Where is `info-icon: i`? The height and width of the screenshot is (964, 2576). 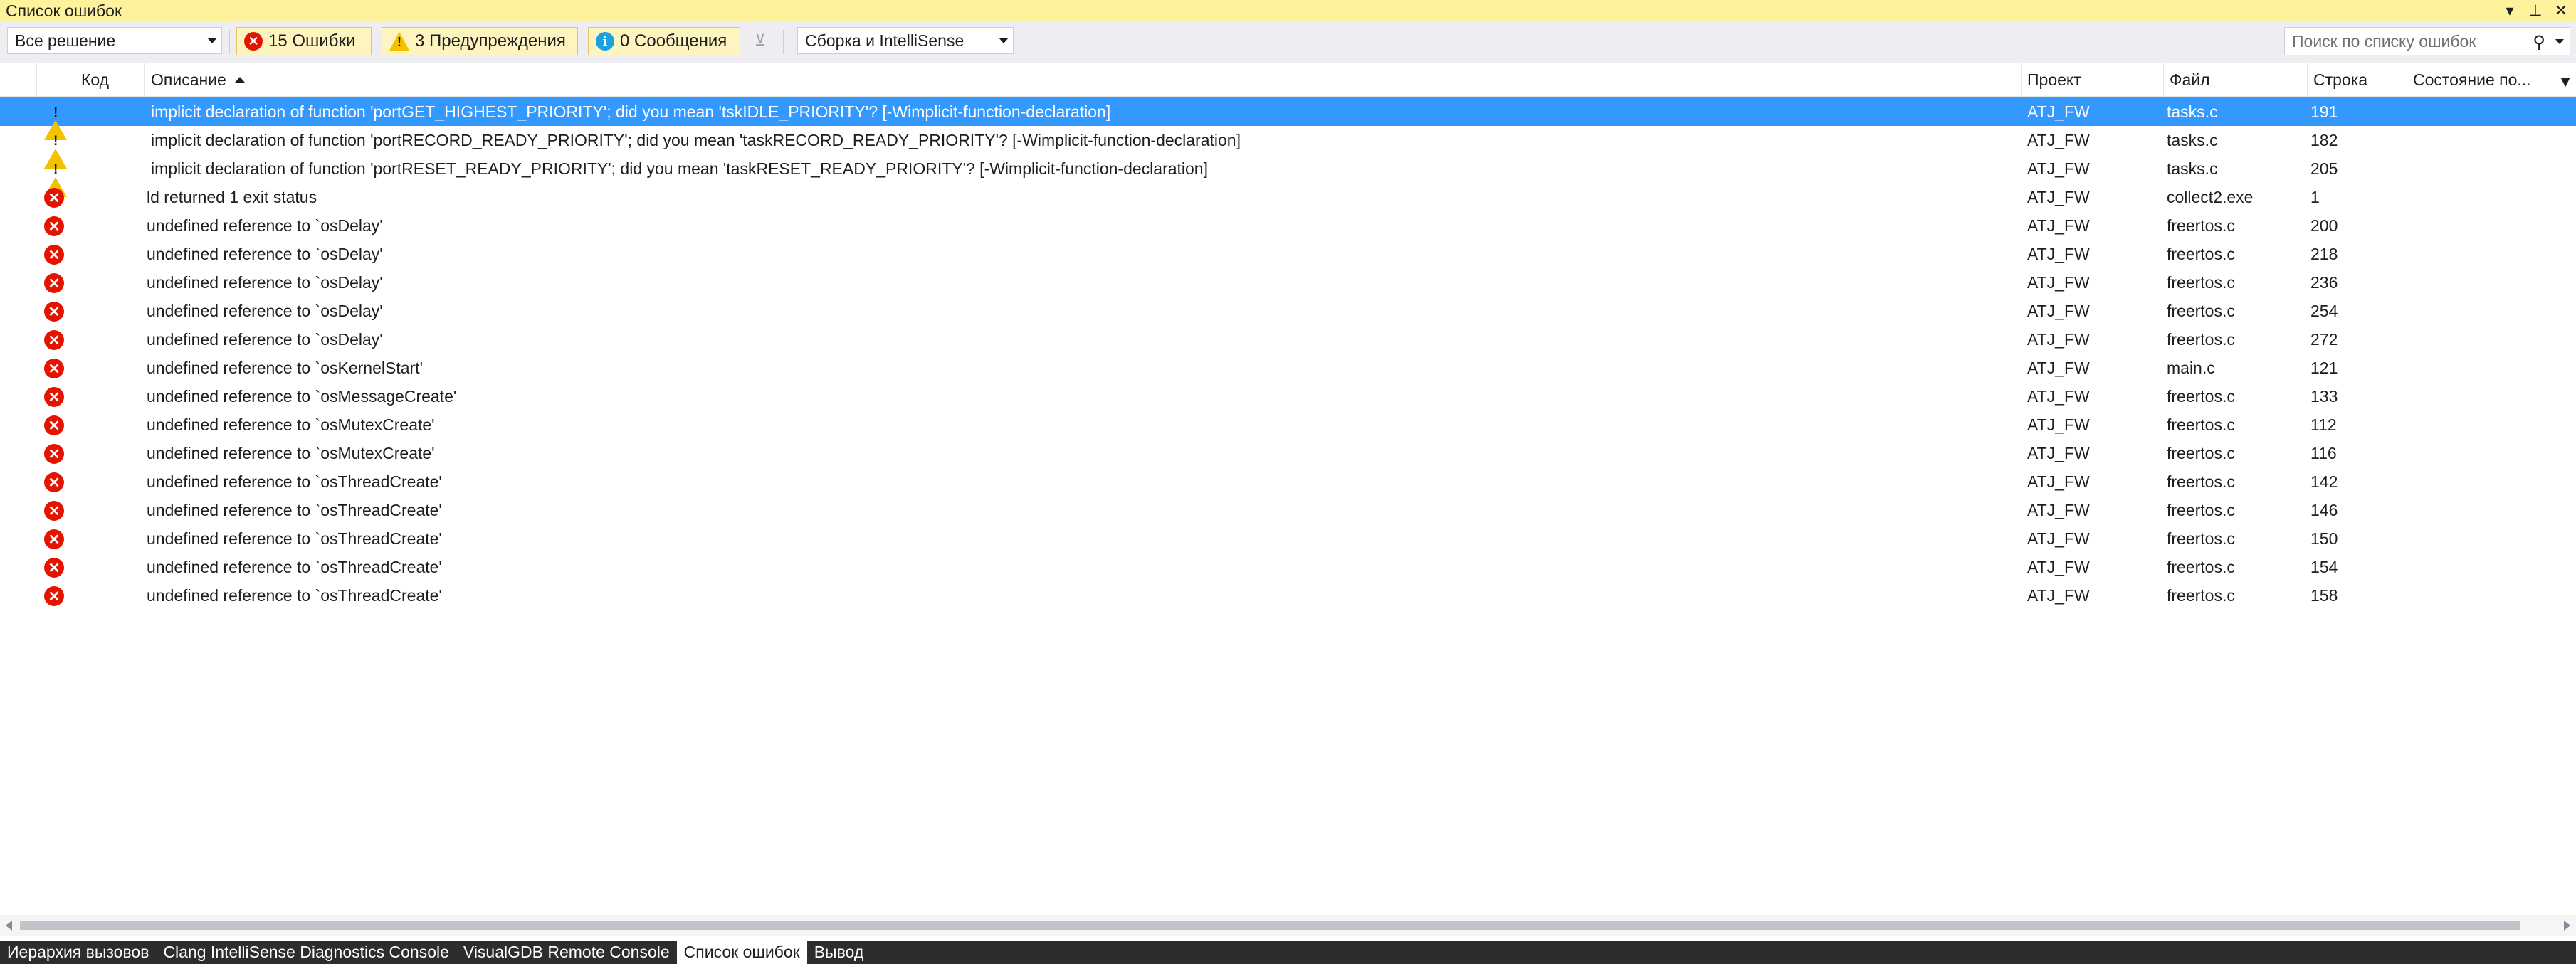 info-icon: i is located at coordinates (605, 41).